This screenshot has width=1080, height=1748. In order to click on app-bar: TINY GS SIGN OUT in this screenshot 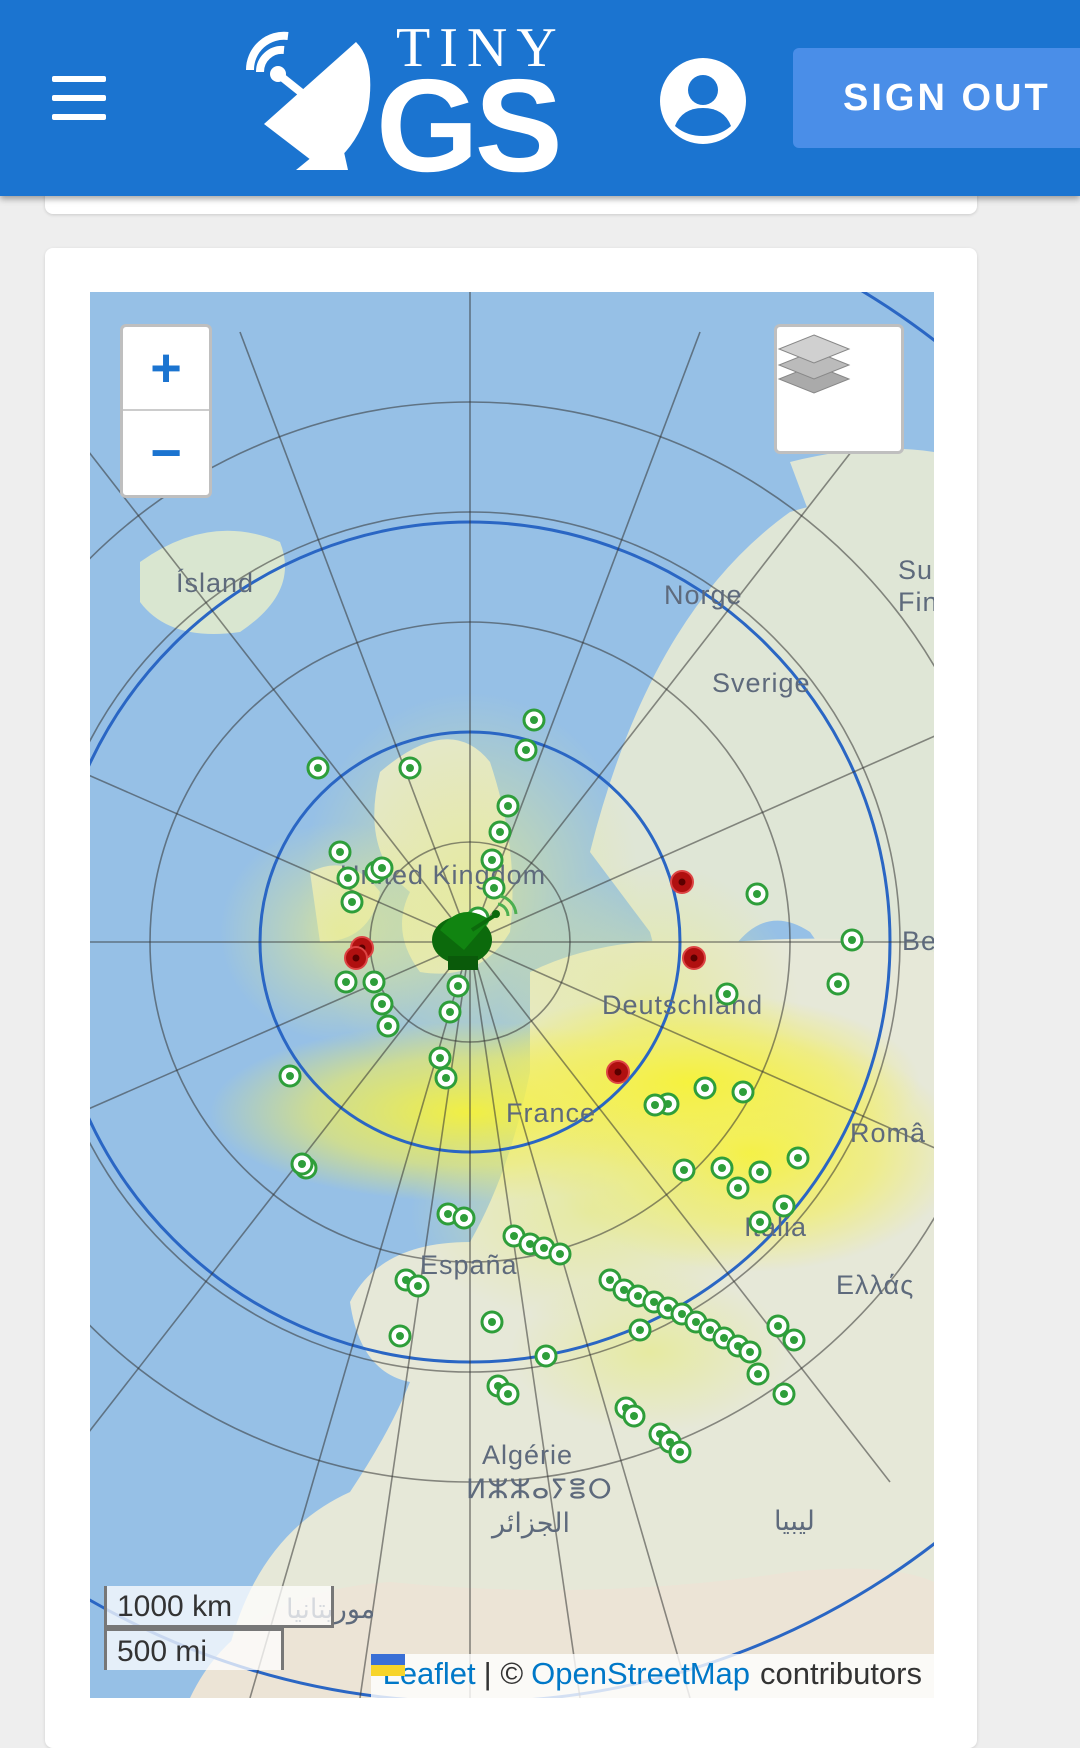, I will do `click(540, 98)`.